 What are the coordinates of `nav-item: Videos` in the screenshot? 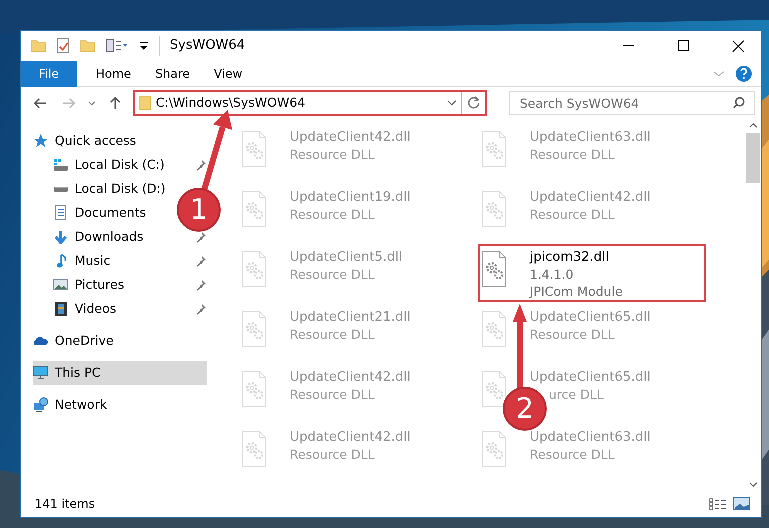 It's located at (87, 309).